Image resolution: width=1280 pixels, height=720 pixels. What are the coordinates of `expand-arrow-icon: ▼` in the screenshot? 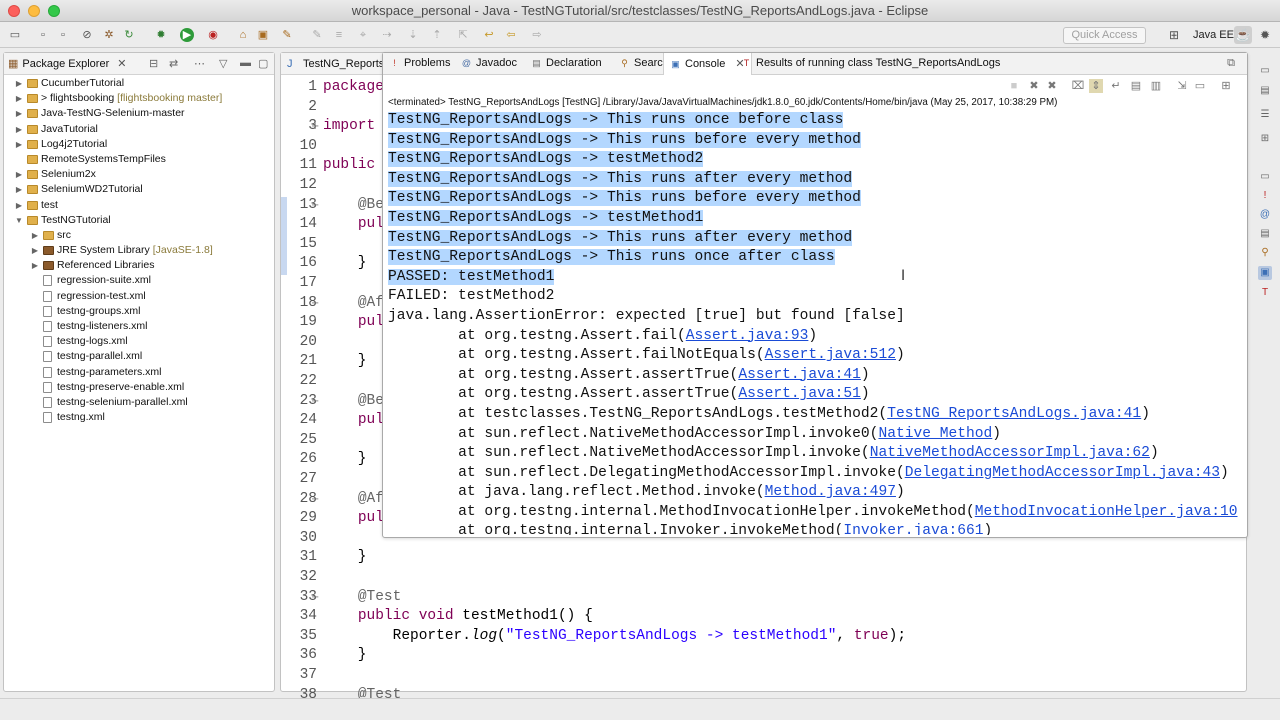 It's located at (19, 220).